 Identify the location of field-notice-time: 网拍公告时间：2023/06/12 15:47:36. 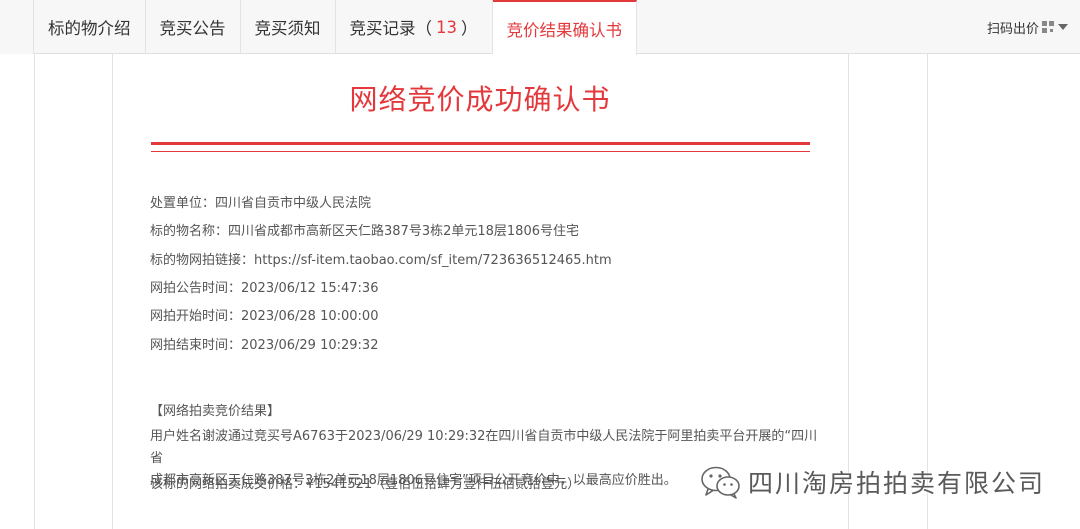
(264, 286).